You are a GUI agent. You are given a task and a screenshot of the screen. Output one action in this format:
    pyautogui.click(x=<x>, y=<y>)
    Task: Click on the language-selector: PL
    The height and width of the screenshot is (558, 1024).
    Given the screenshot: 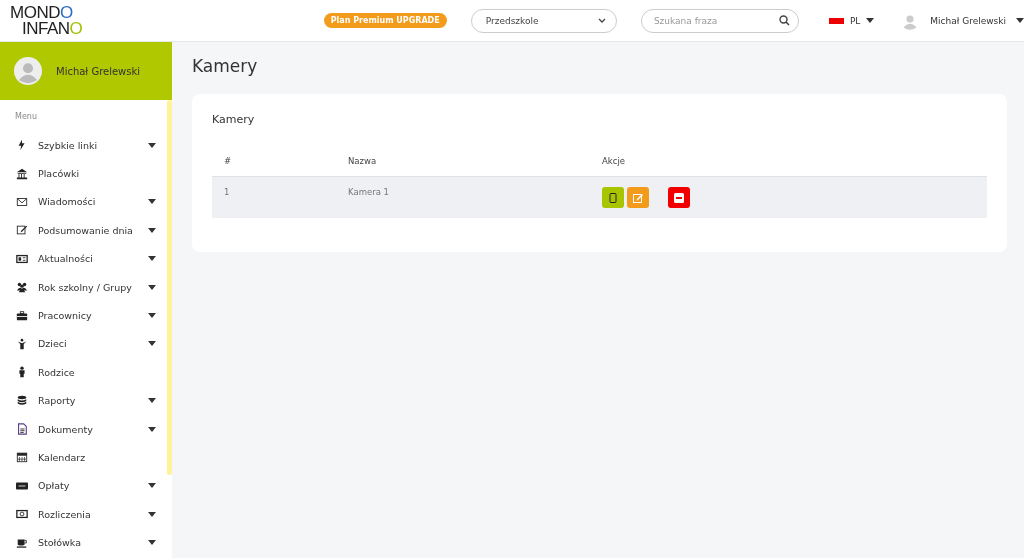 What is the action you would take?
    pyautogui.click(x=855, y=20)
    